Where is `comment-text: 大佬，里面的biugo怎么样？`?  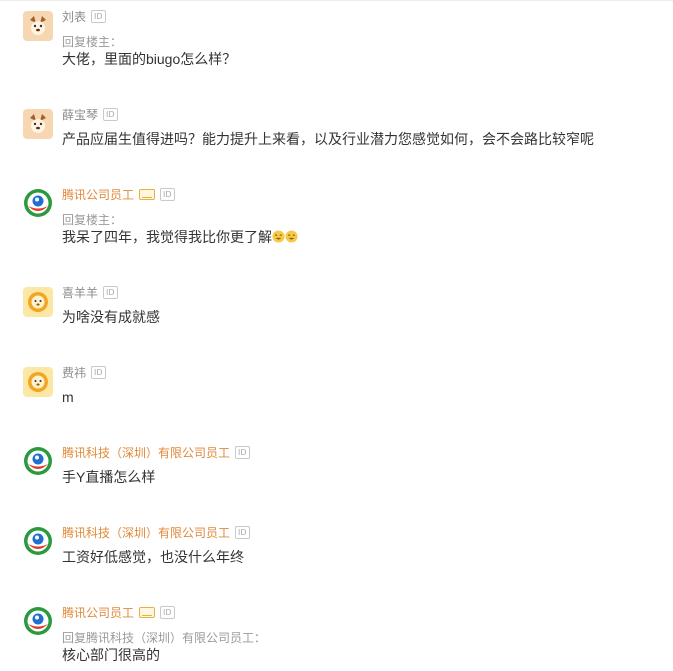 comment-text: 大佬，里面的biugo怎么样？ is located at coordinates (149, 59).